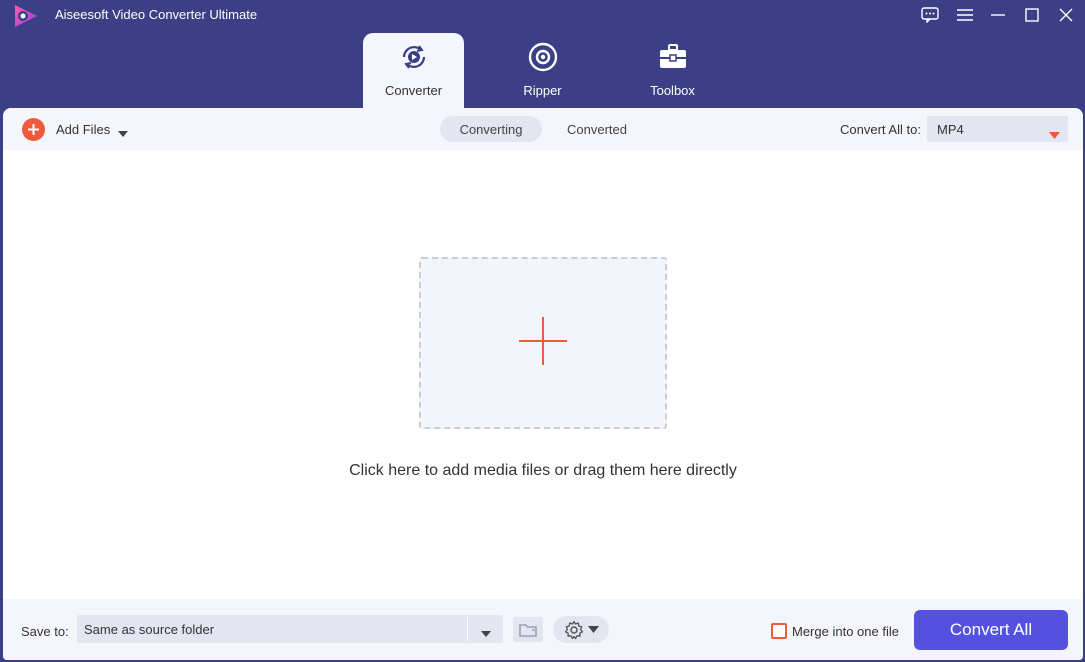 Image resolution: width=1085 pixels, height=662 pixels. I want to click on title-bar: Aiseesoft Video Converter Ultimate, so click(542, 15).